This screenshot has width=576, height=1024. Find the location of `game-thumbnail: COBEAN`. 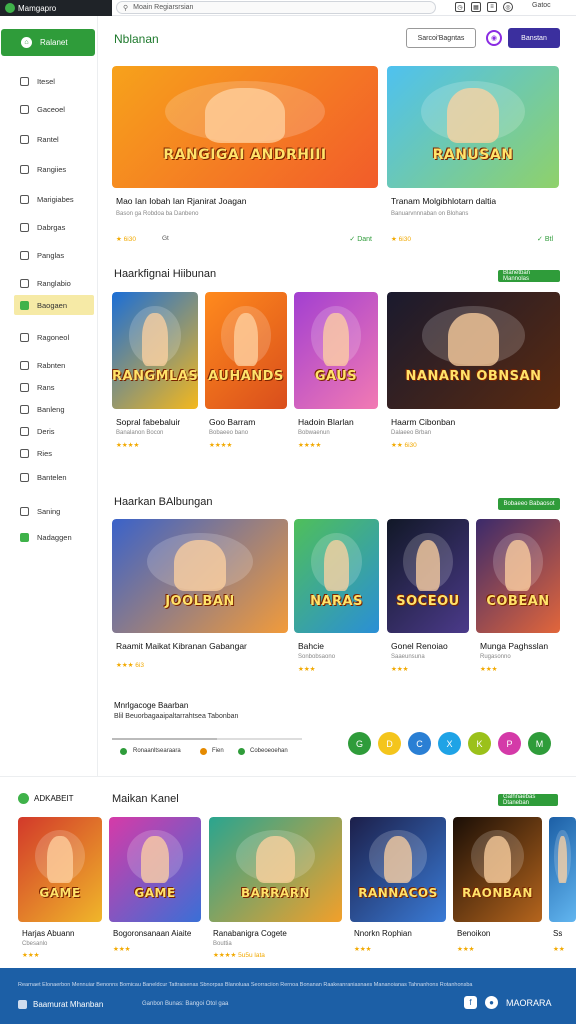

game-thumbnail: COBEAN is located at coordinates (518, 576).